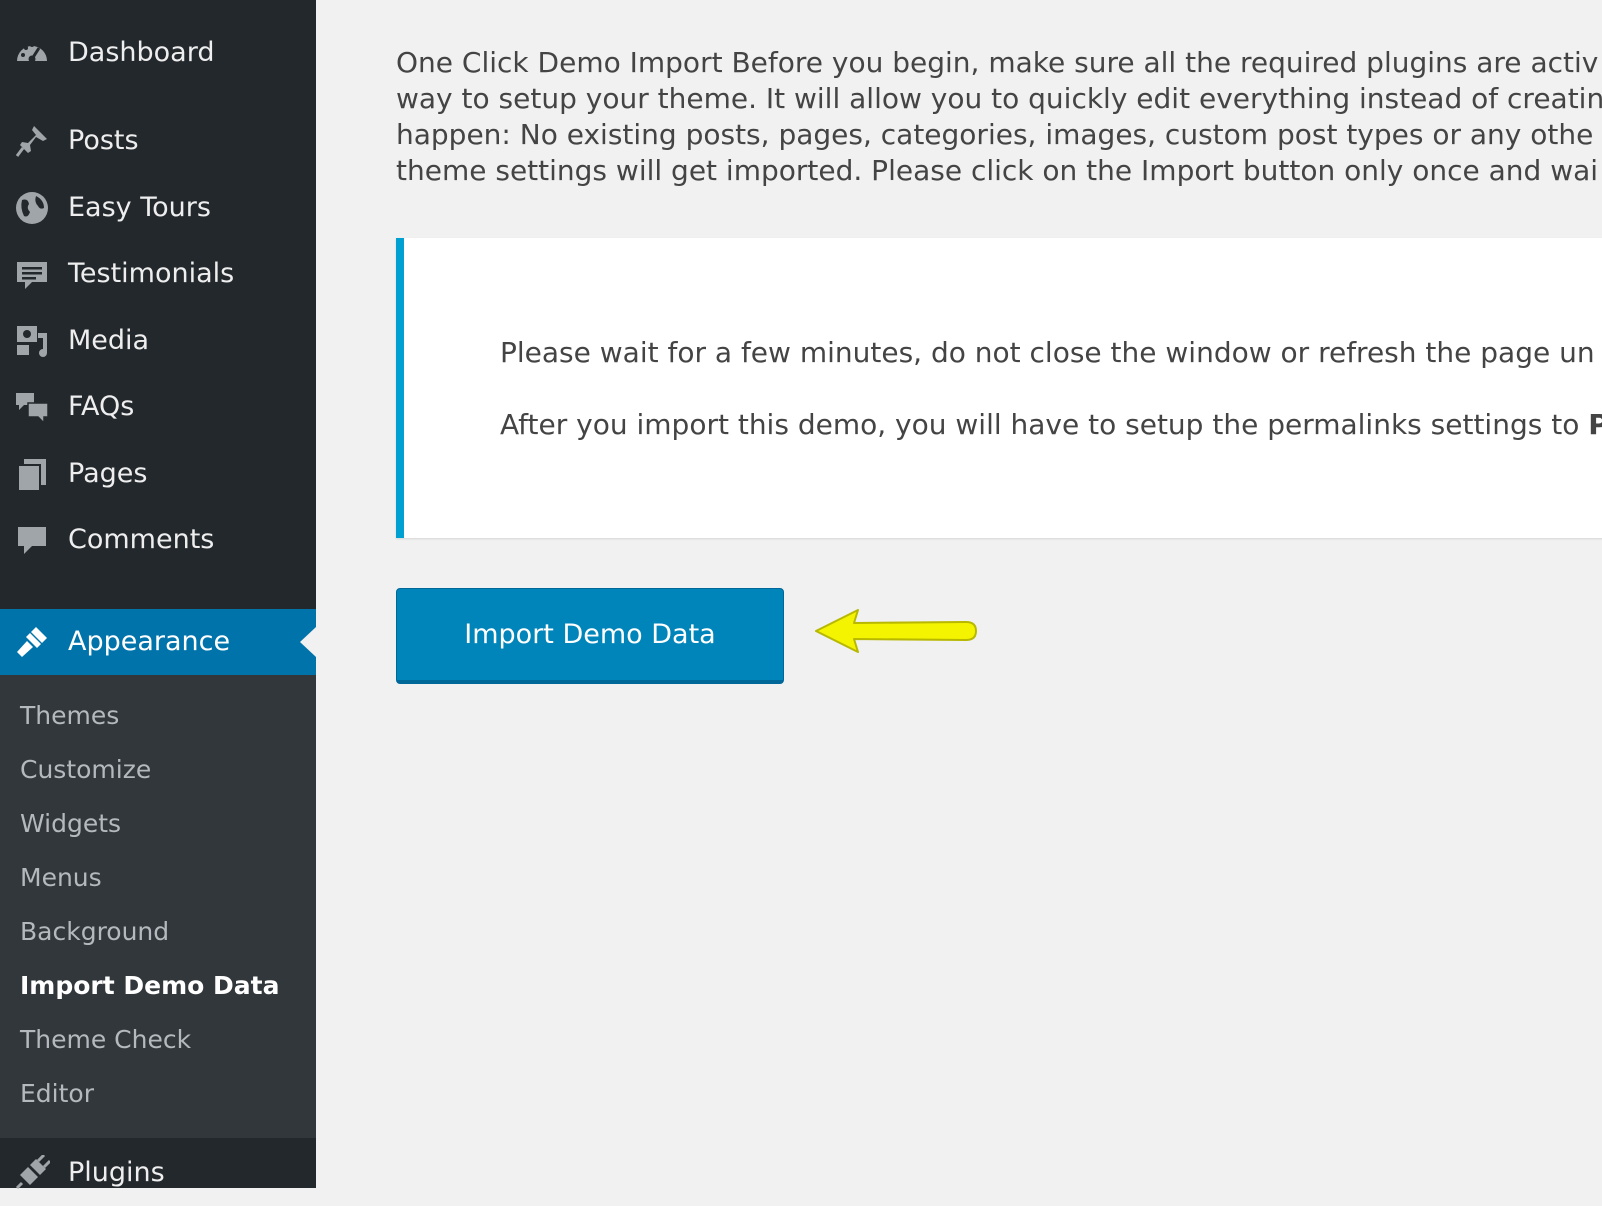  I want to click on media-icon, so click(32, 341).